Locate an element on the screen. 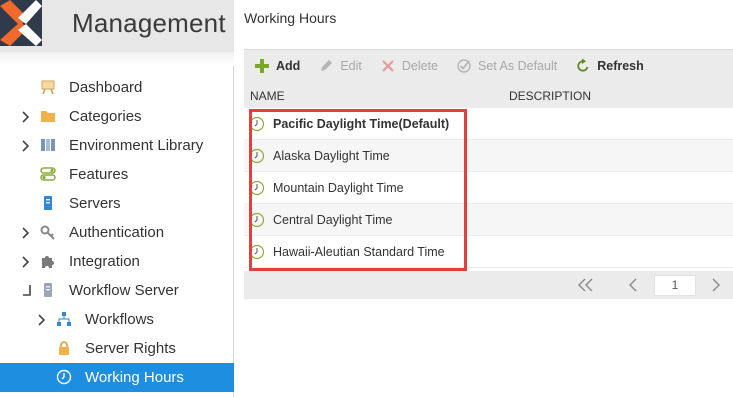 Image resolution: width=733 pixels, height=397 pixels. close-icon is located at coordinates (388, 66).